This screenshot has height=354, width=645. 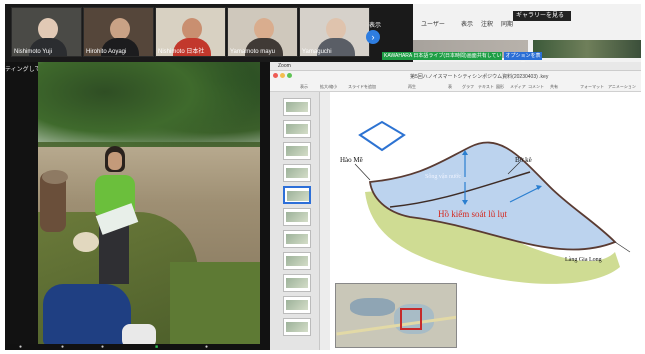 What do you see at coordinates (297, 195) in the screenshot?
I see `slide-thumbnail-selected` at bounding box center [297, 195].